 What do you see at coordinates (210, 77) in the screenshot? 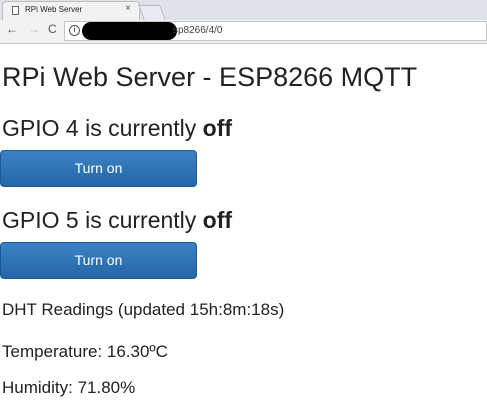
I see `page-title: RPi Web Server - ESP8266 MQTT` at bounding box center [210, 77].